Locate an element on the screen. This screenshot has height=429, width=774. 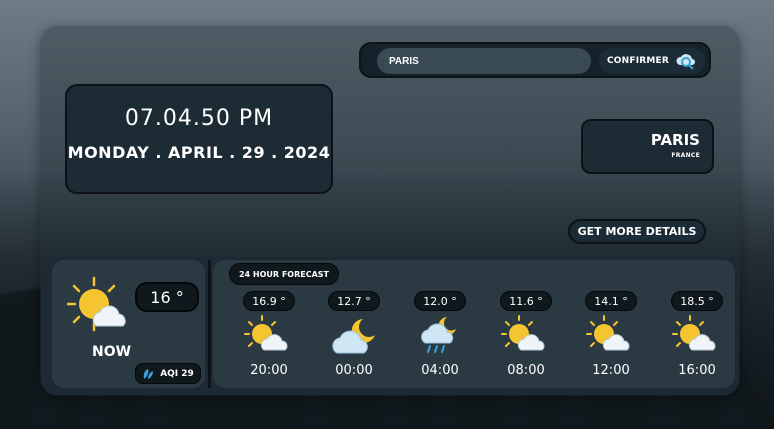
forecast-time: 04:00 is located at coordinates (440, 370).